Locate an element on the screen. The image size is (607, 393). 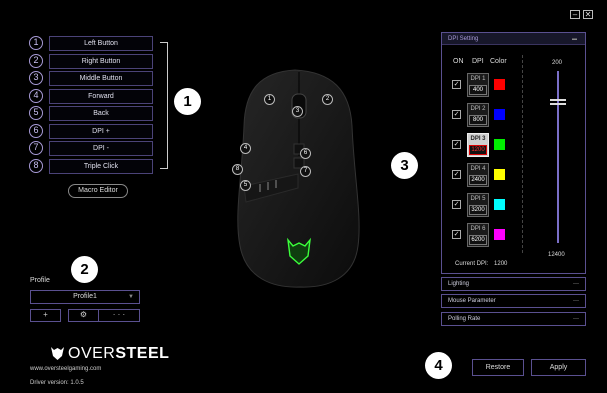
lighting-section-label: Lighting is located at coordinates (459, 284).